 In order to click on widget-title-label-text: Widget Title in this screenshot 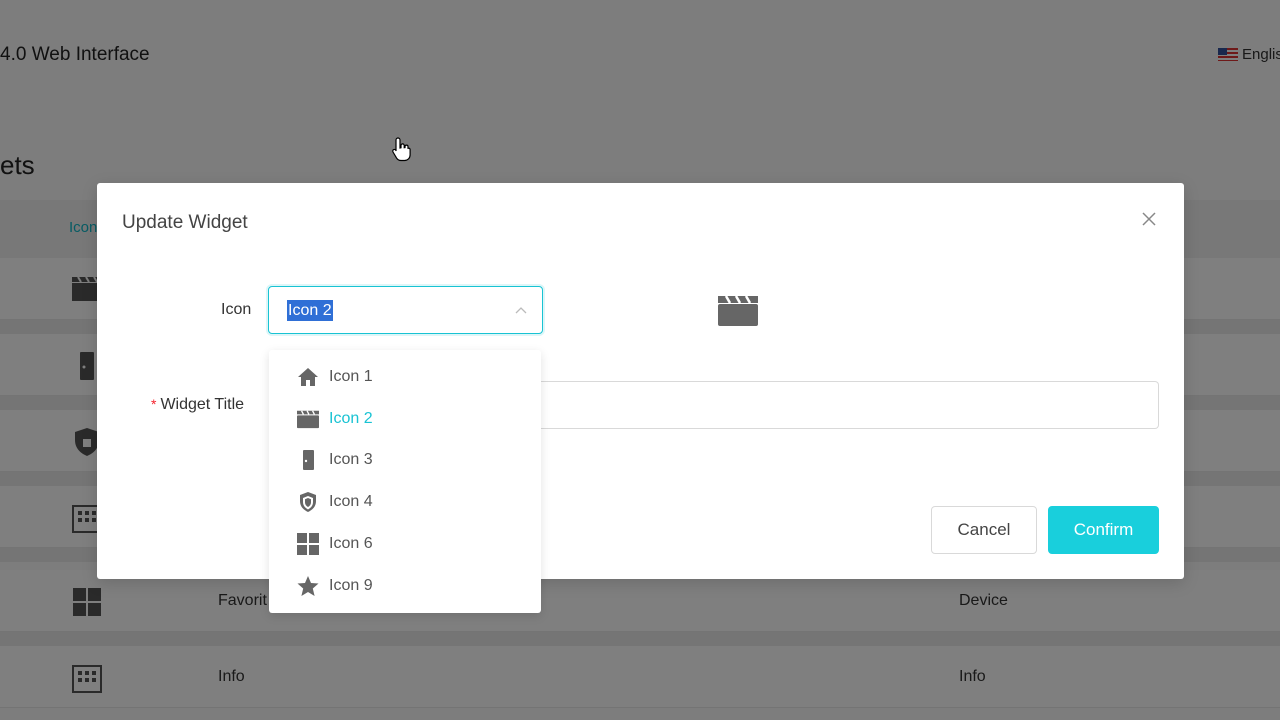, I will do `click(202, 404)`.